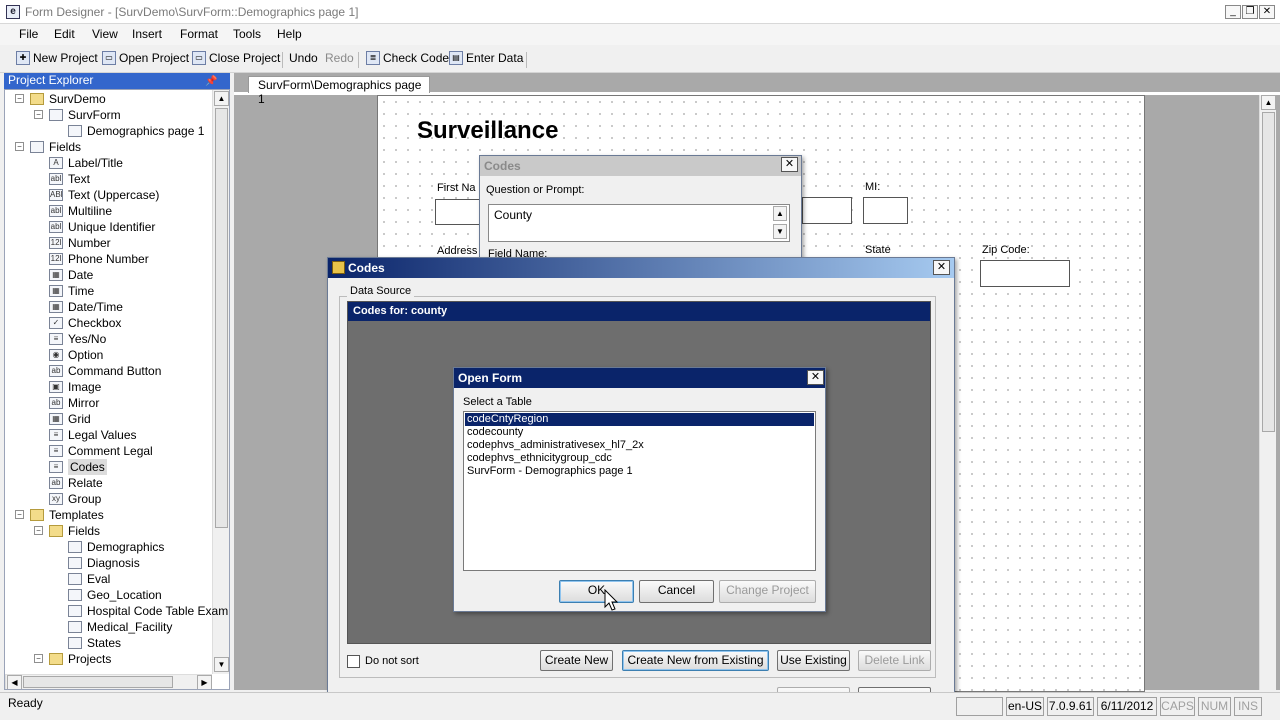 Image resolution: width=1280 pixels, height=720 pixels. I want to click on ok-button: OK, so click(596, 591).